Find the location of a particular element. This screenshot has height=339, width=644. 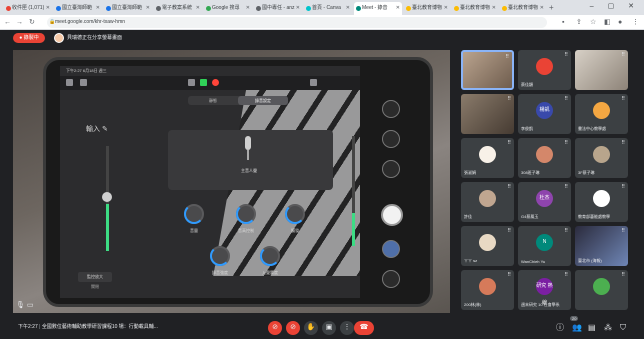

mic-off-button: ⊘ is located at coordinates (275, 328).